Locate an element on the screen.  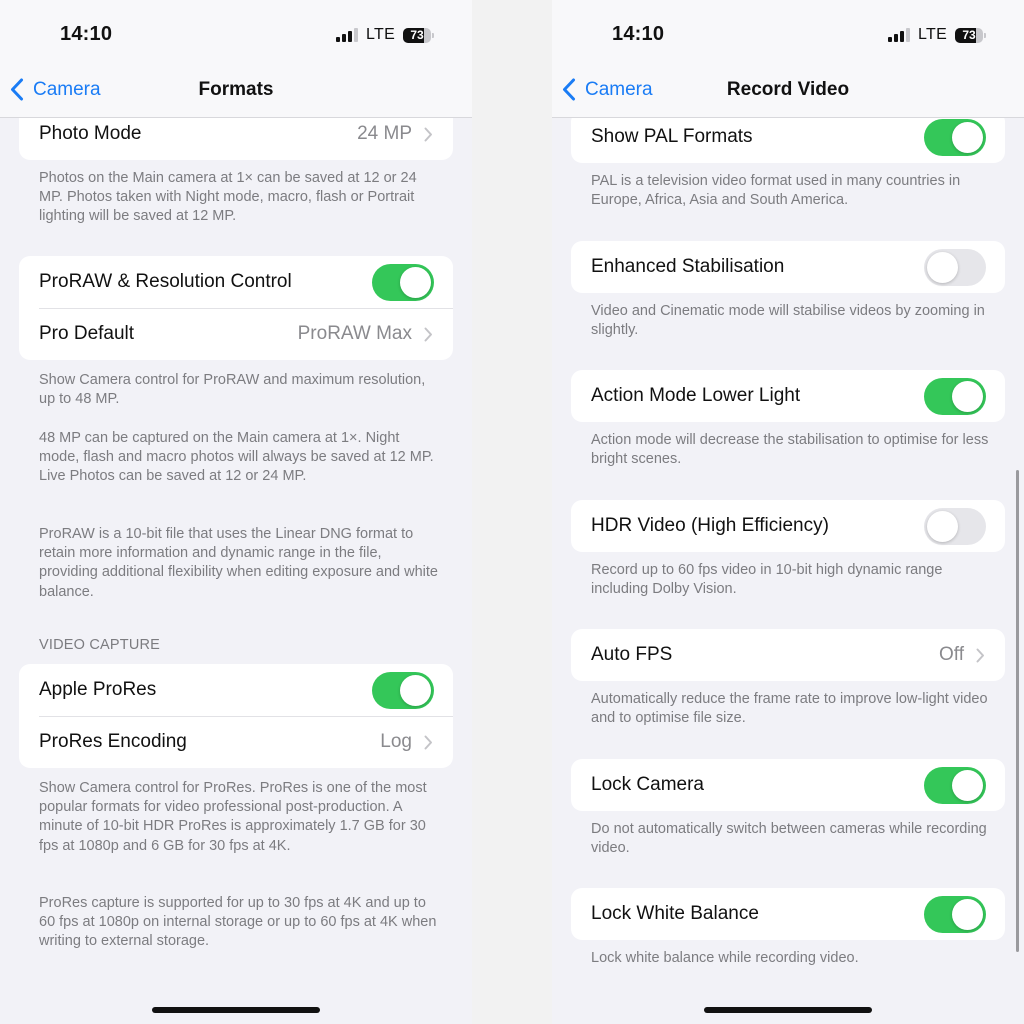
hdr-video-high-efficiency-toggle is located at coordinates (955, 526).